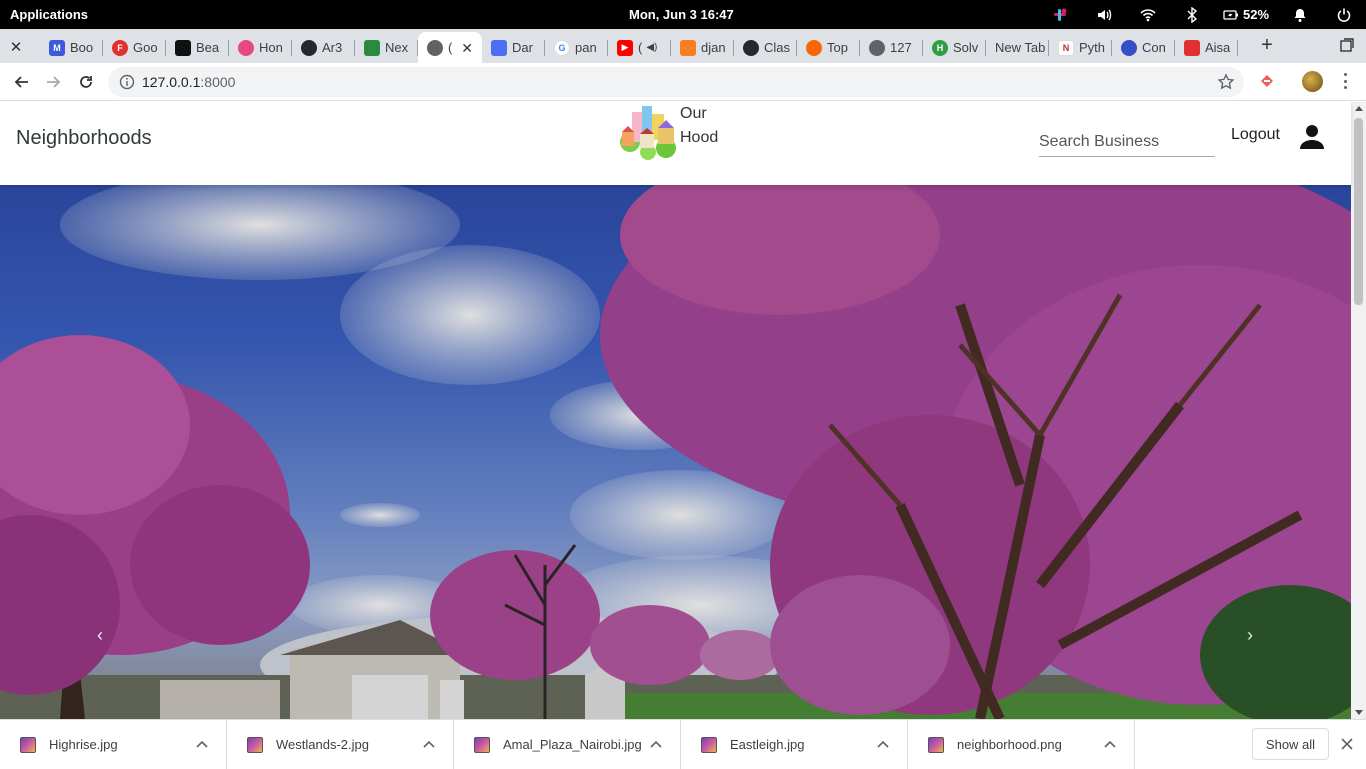 The height and width of the screenshot is (769, 1366). What do you see at coordinates (83, 744) in the screenshot?
I see `download-filename: Highrise.jpg` at bounding box center [83, 744].